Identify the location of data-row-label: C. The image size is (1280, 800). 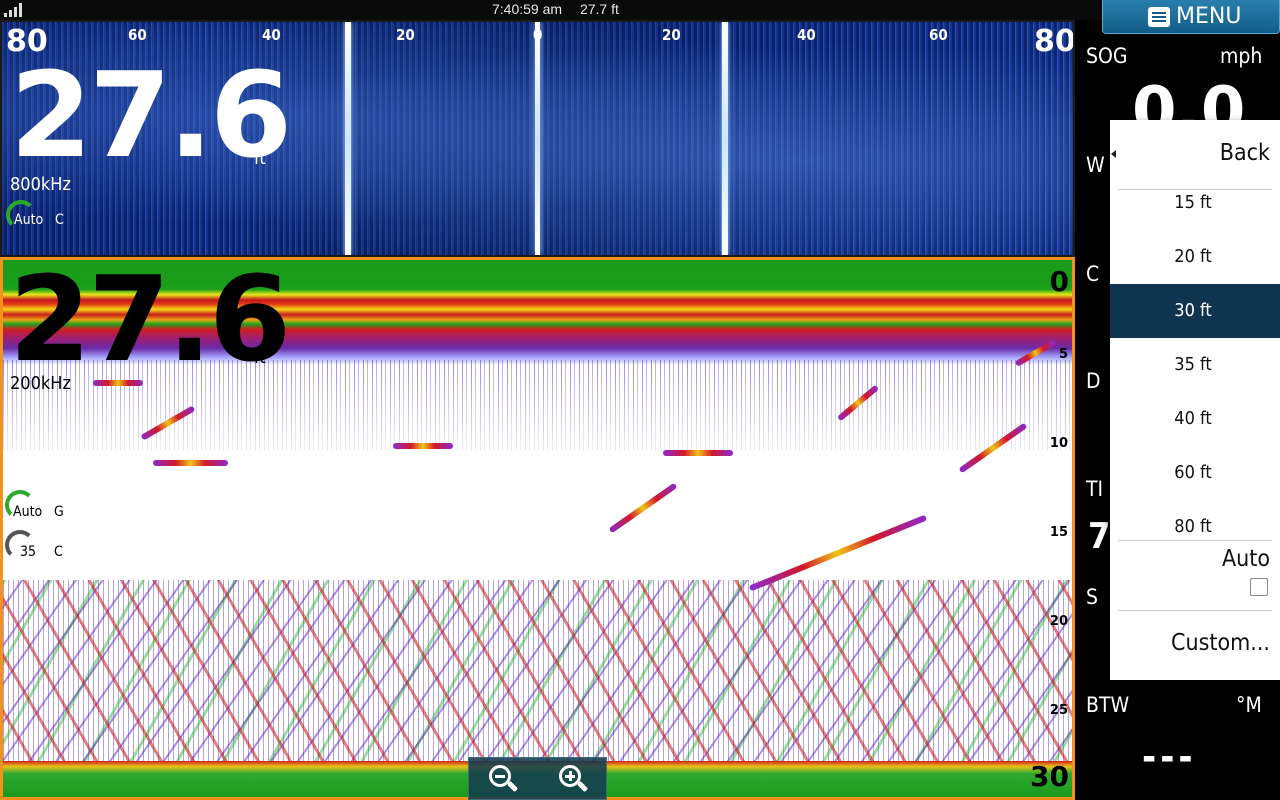
(1093, 274).